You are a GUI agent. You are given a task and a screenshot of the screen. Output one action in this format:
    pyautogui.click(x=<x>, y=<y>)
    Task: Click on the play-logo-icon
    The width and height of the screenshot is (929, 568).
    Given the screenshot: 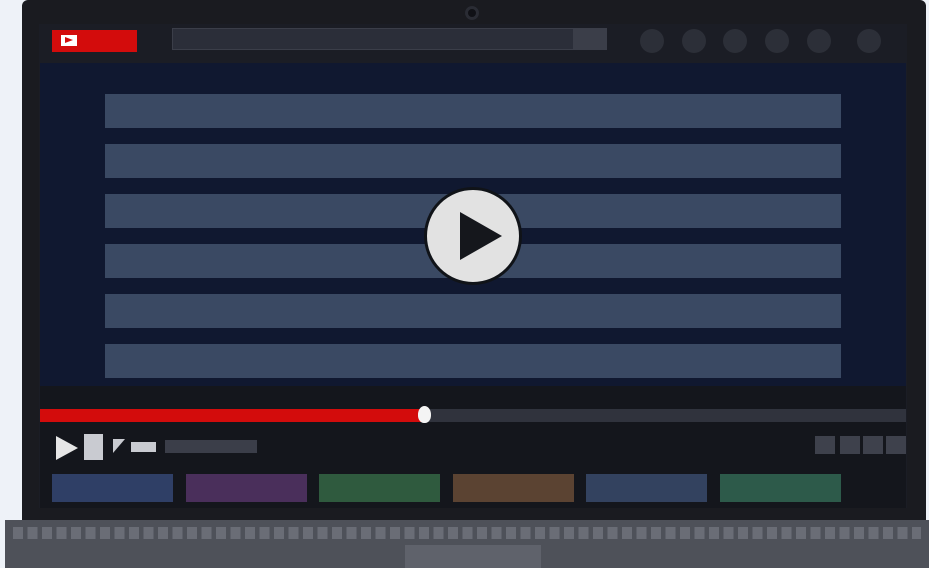 What is the action you would take?
    pyautogui.click(x=69, y=40)
    